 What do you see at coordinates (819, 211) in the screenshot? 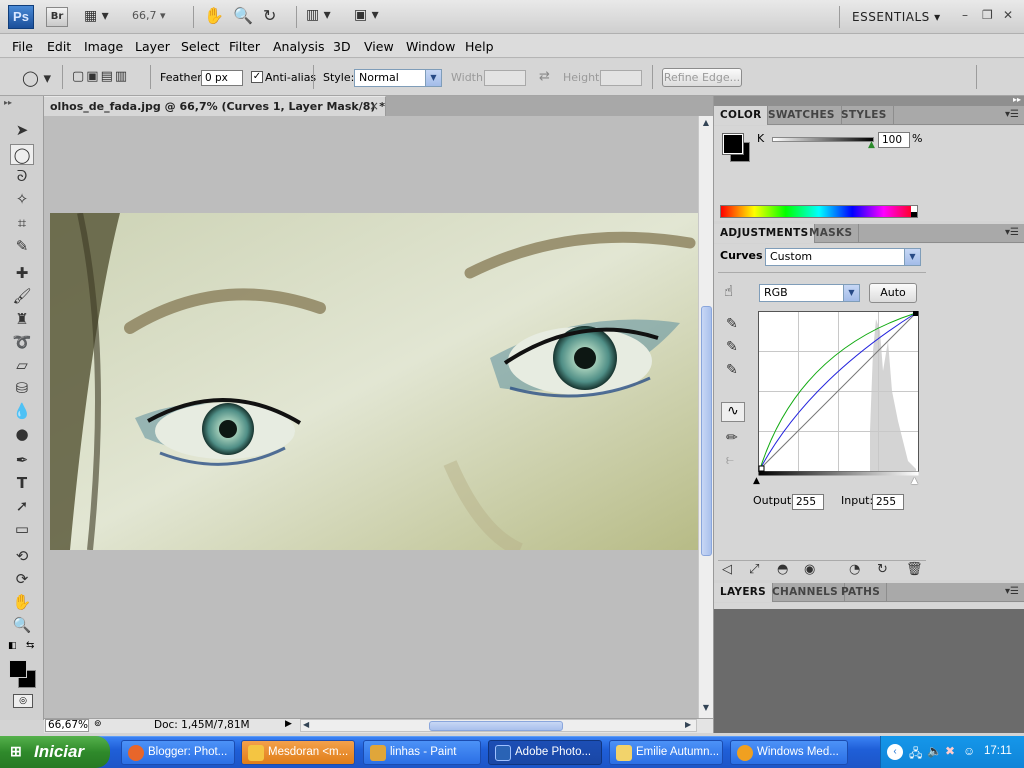
I see `color-spectrum-bar` at bounding box center [819, 211].